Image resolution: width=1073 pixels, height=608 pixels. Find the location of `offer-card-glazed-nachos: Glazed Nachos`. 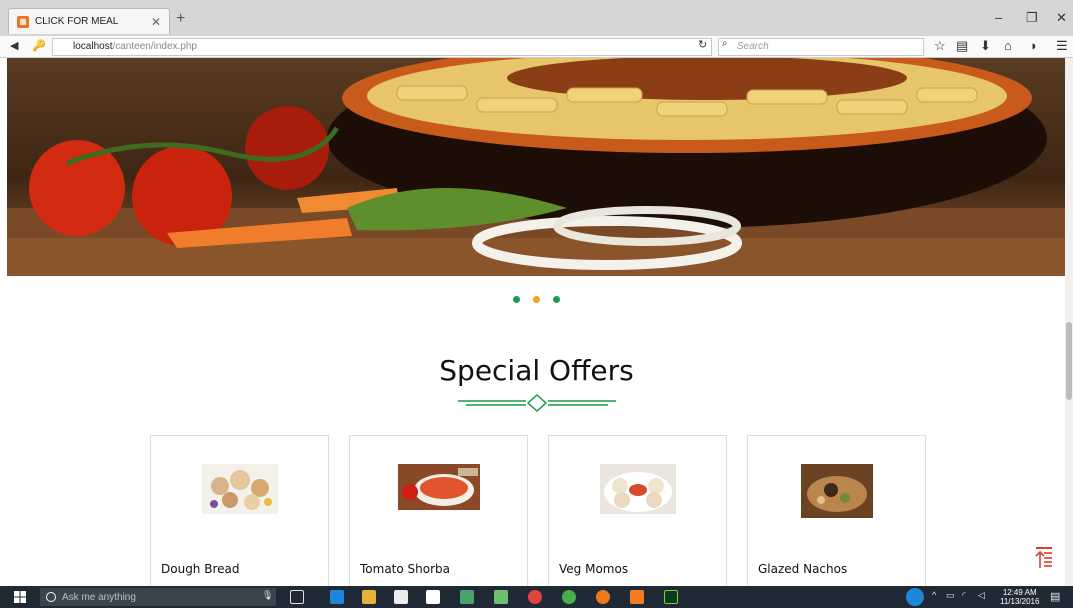

offer-card-glazed-nachos: Glazed Nachos is located at coordinates (836, 515).